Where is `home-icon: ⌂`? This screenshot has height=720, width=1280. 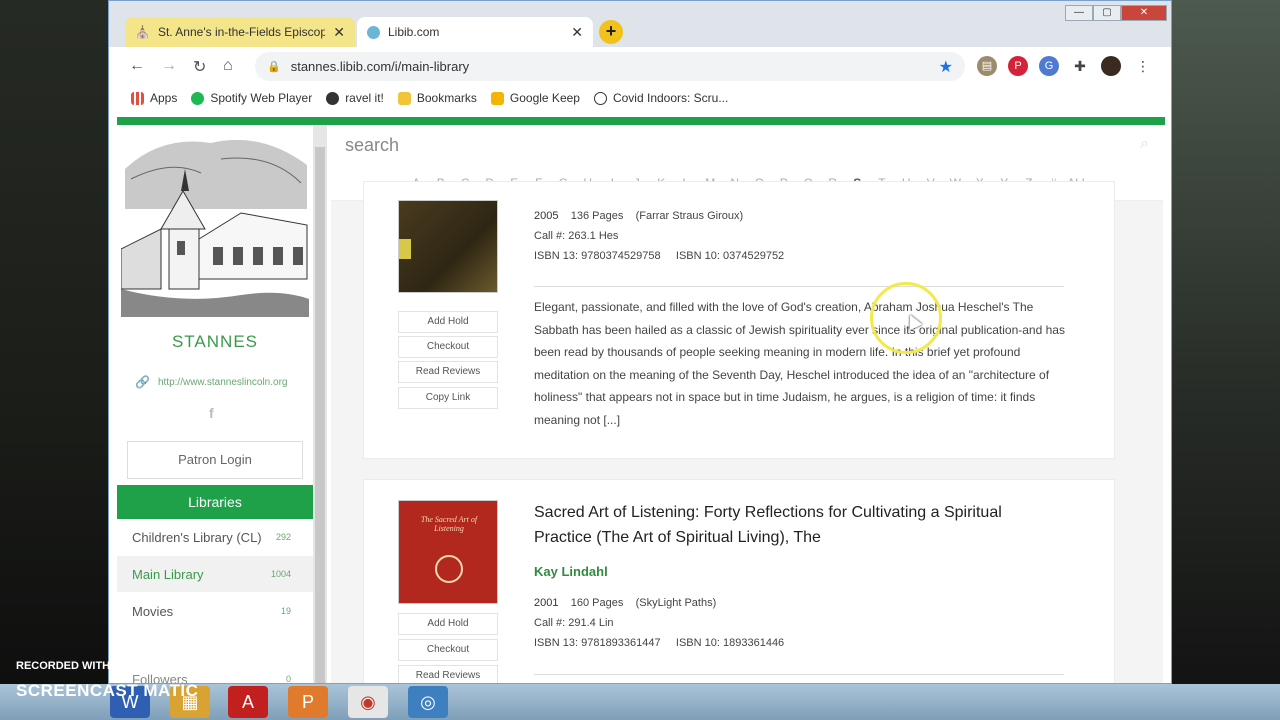
home-icon: ⌂ is located at coordinates (228, 66).